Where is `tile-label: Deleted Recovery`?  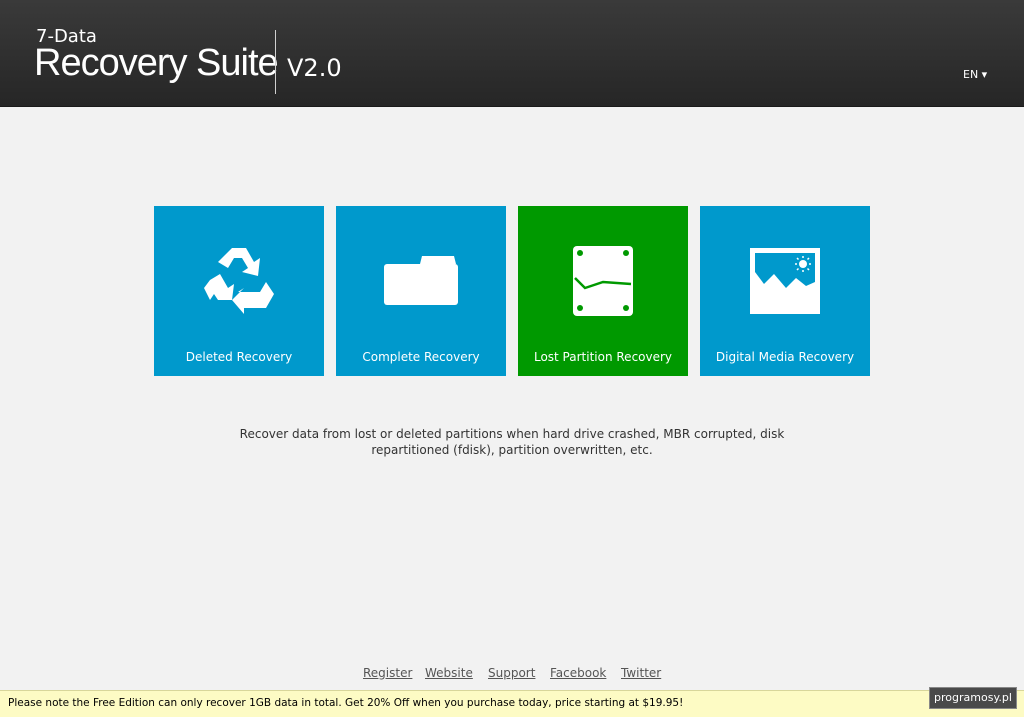 tile-label: Deleted Recovery is located at coordinates (239, 357).